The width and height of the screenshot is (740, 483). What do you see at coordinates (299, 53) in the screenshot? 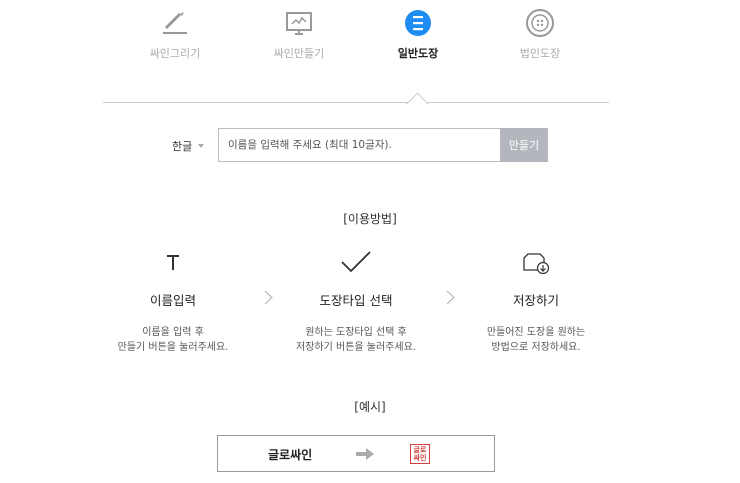
I see `tab-label: 싸인만들기` at bounding box center [299, 53].